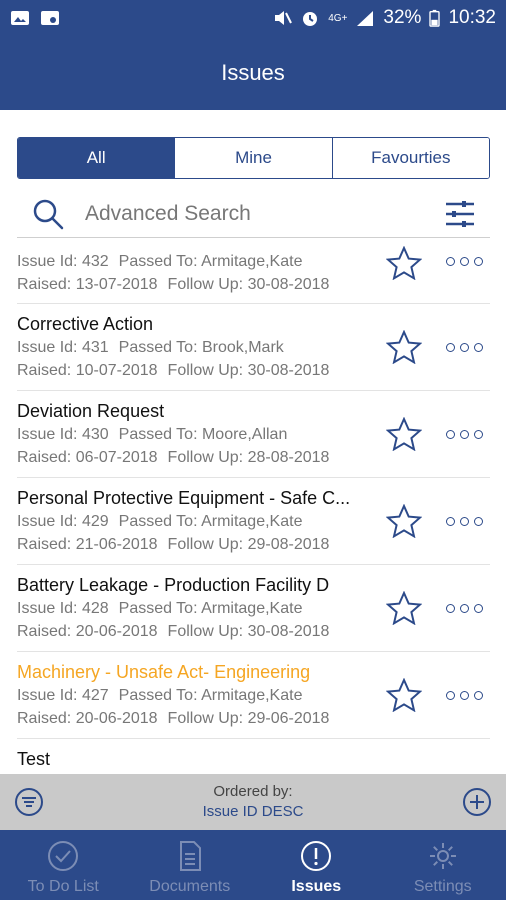 Image resolution: width=506 pixels, height=900 pixels. I want to click on issue-id: 430, so click(95, 434).